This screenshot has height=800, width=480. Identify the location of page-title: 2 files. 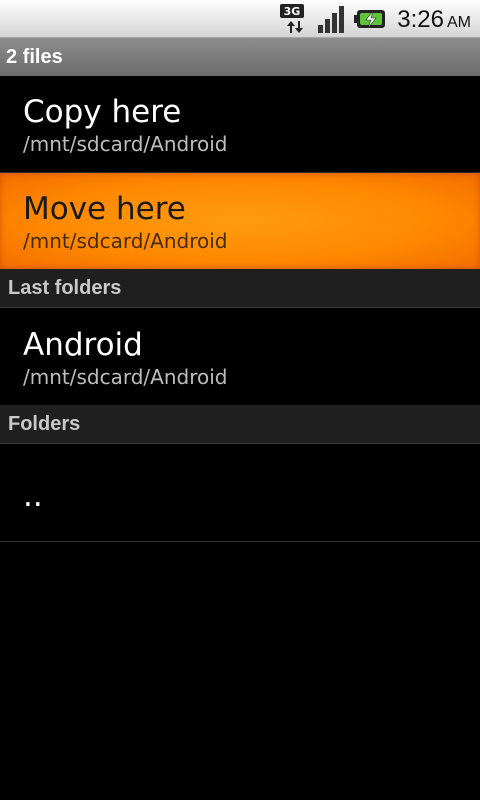
(34, 57).